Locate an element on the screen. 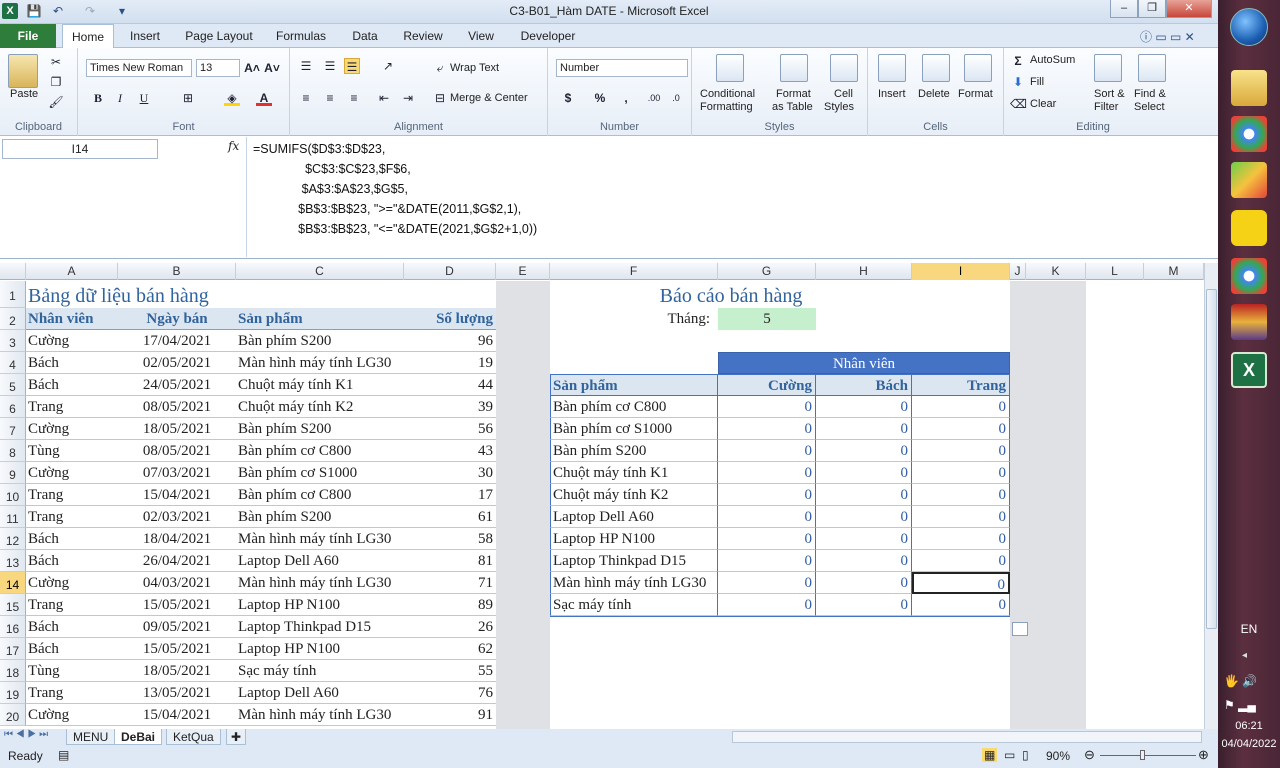 The width and height of the screenshot is (1280, 768). data-table-cell: 62 is located at coordinates (450, 649).